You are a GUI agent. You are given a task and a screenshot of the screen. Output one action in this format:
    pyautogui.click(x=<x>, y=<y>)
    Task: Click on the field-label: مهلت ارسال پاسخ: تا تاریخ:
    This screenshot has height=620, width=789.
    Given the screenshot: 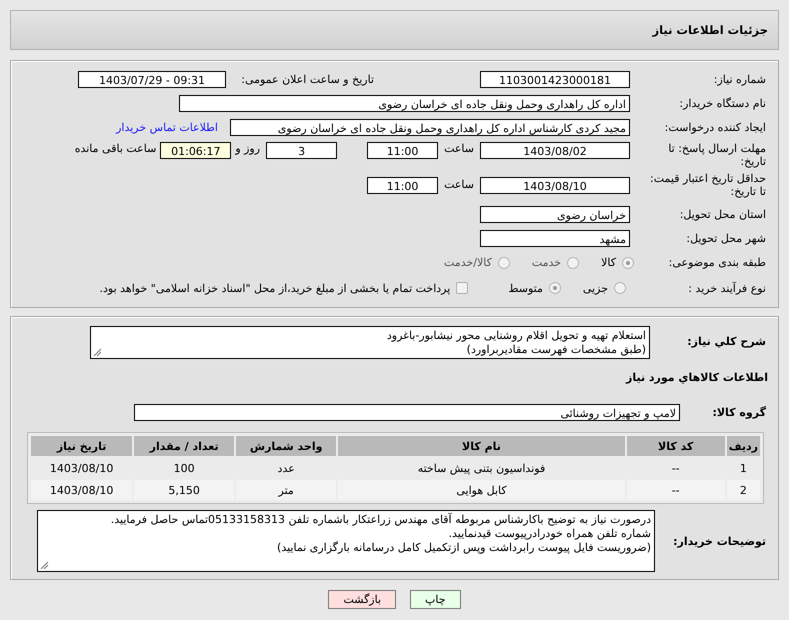 What is the action you would take?
    pyautogui.click(x=717, y=155)
    